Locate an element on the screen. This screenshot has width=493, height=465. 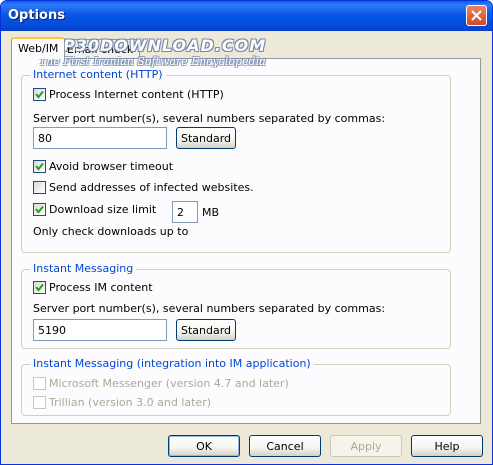
close-button is located at coordinates (476, 15).